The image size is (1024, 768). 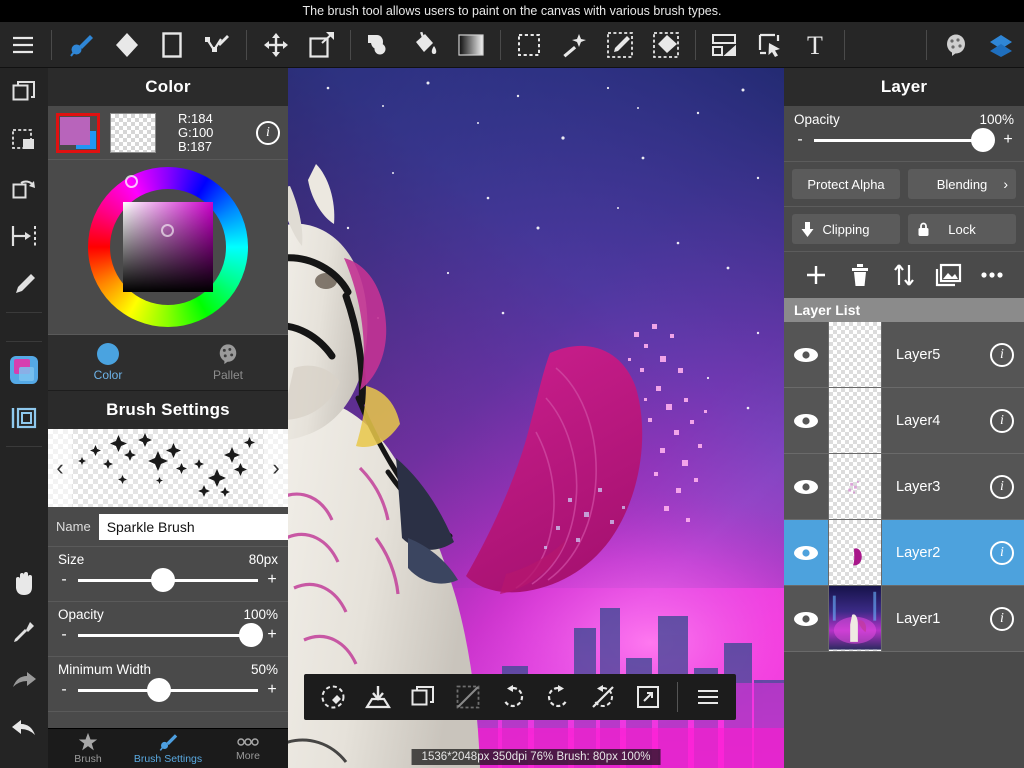 What do you see at coordinates (557, 697) in the screenshot?
I see `redo-icon` at bounding box center [557, 697].